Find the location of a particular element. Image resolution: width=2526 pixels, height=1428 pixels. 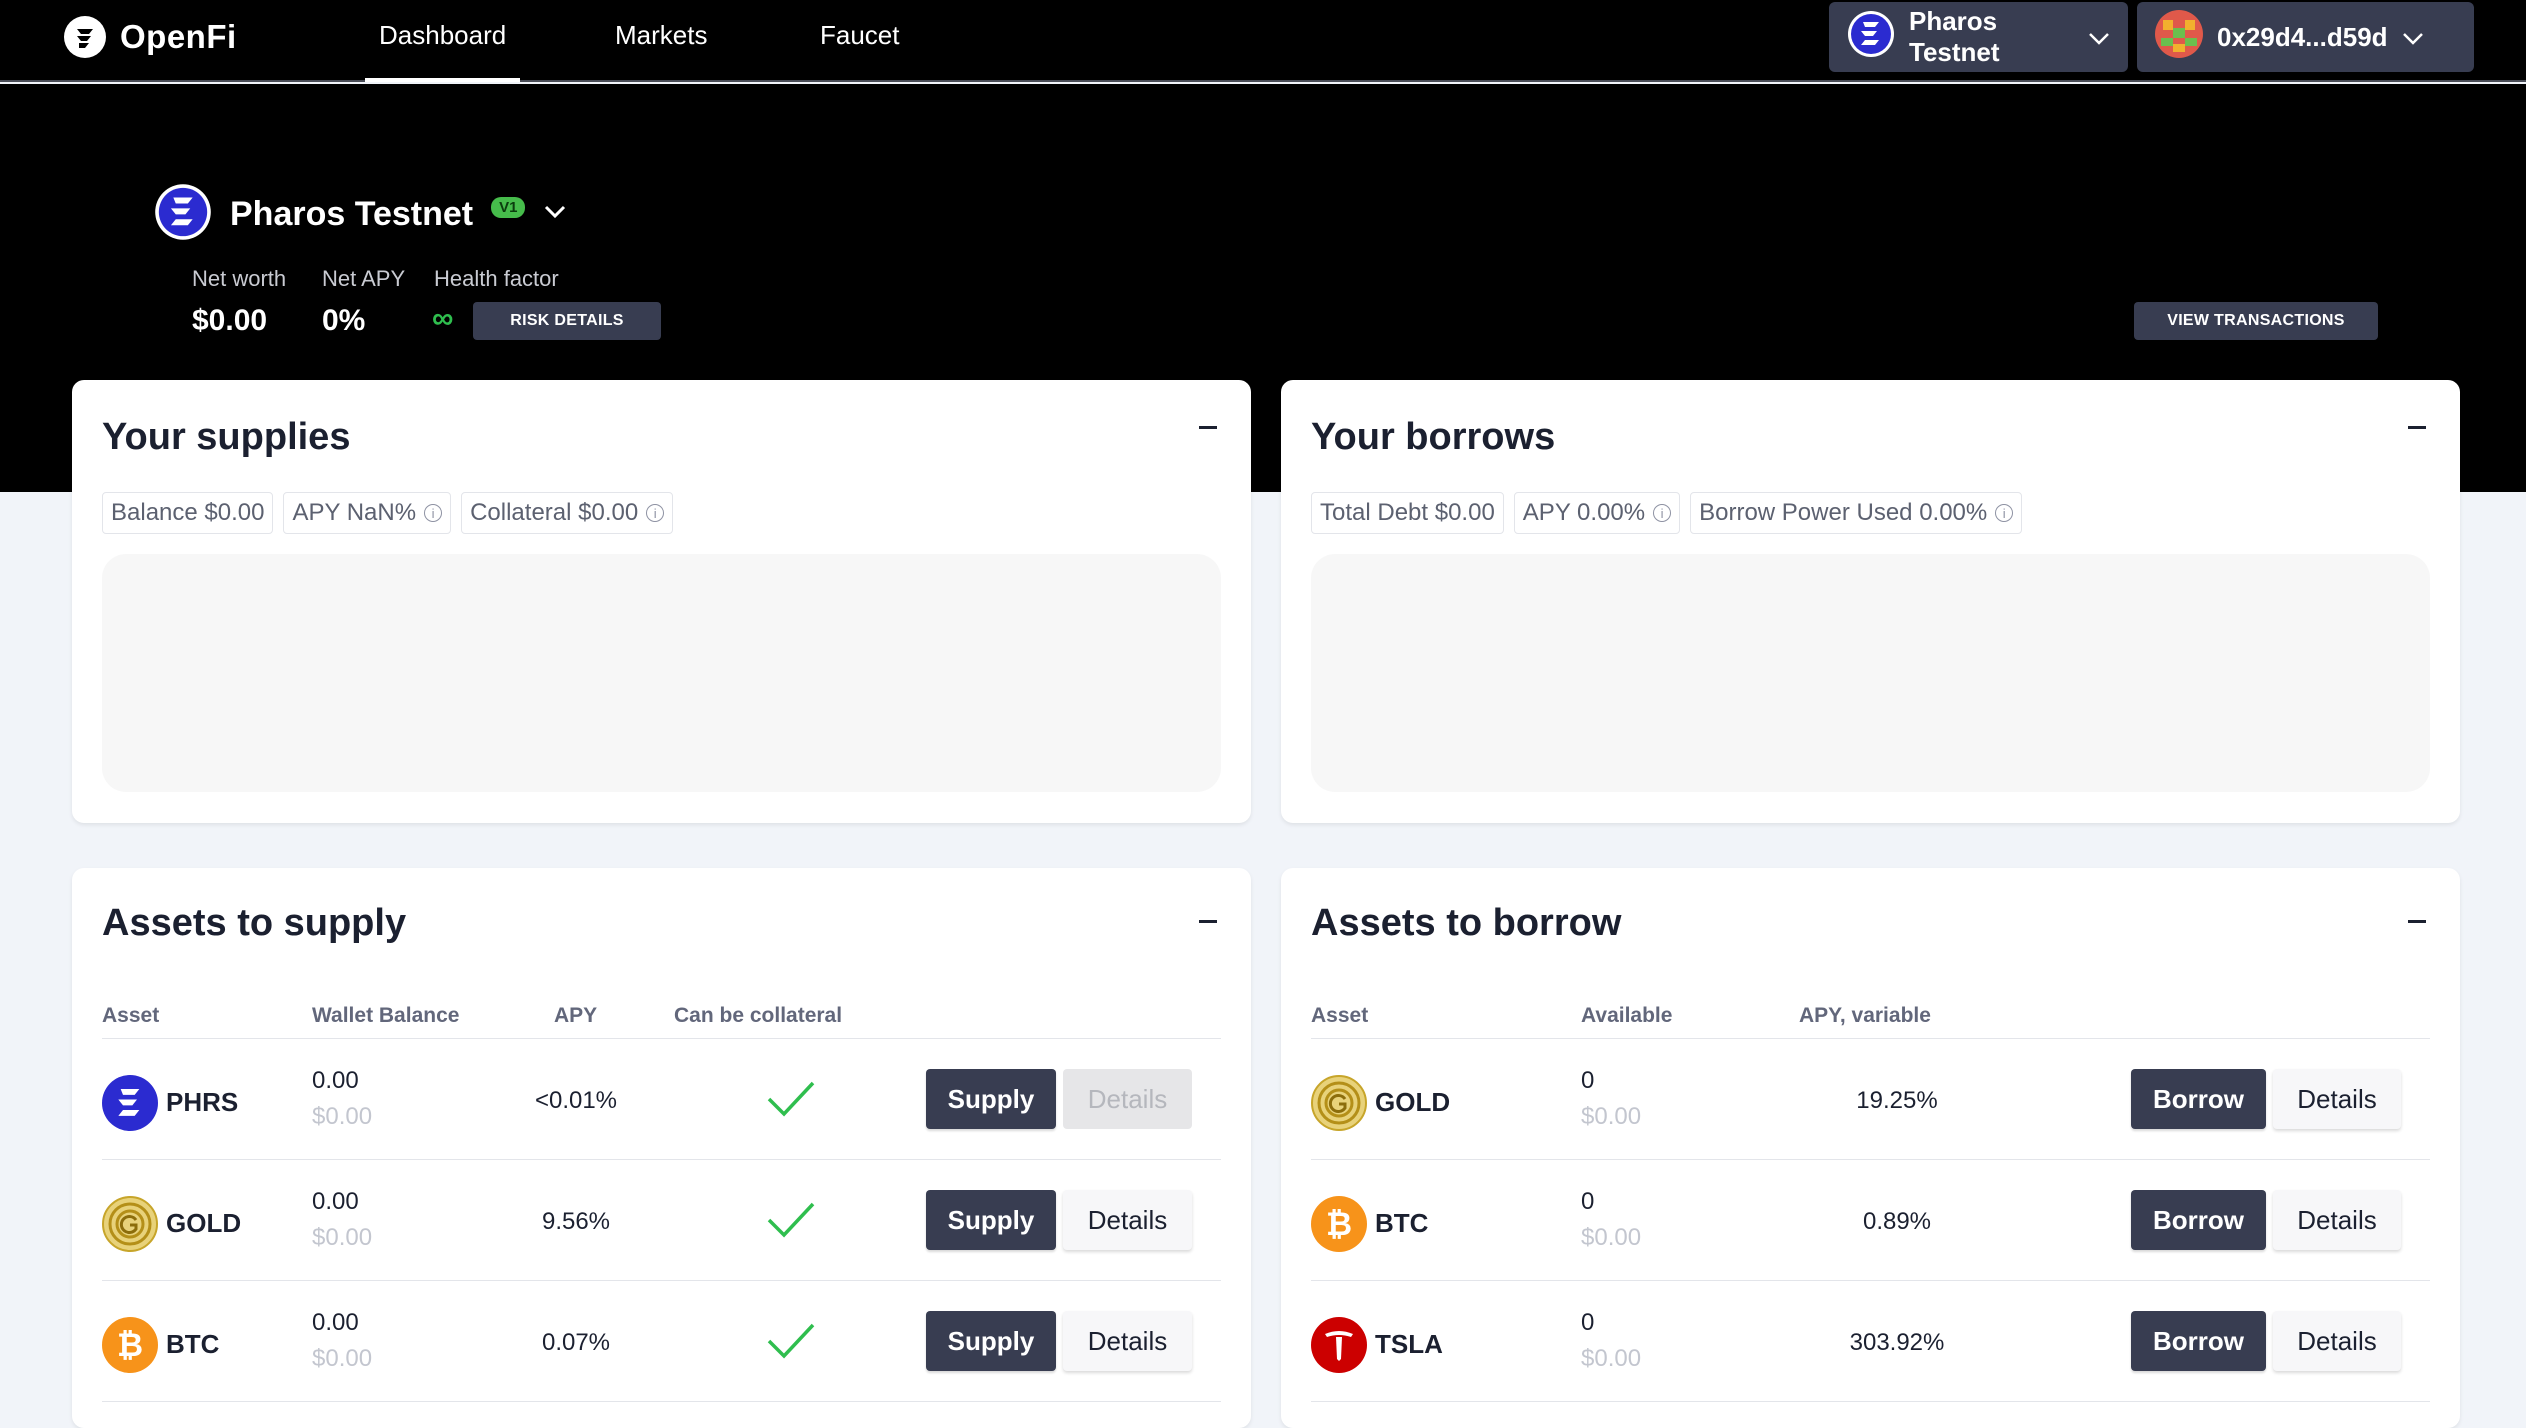

market-selector: Pharos Testnet V1 is located at coordinates (360, 214).